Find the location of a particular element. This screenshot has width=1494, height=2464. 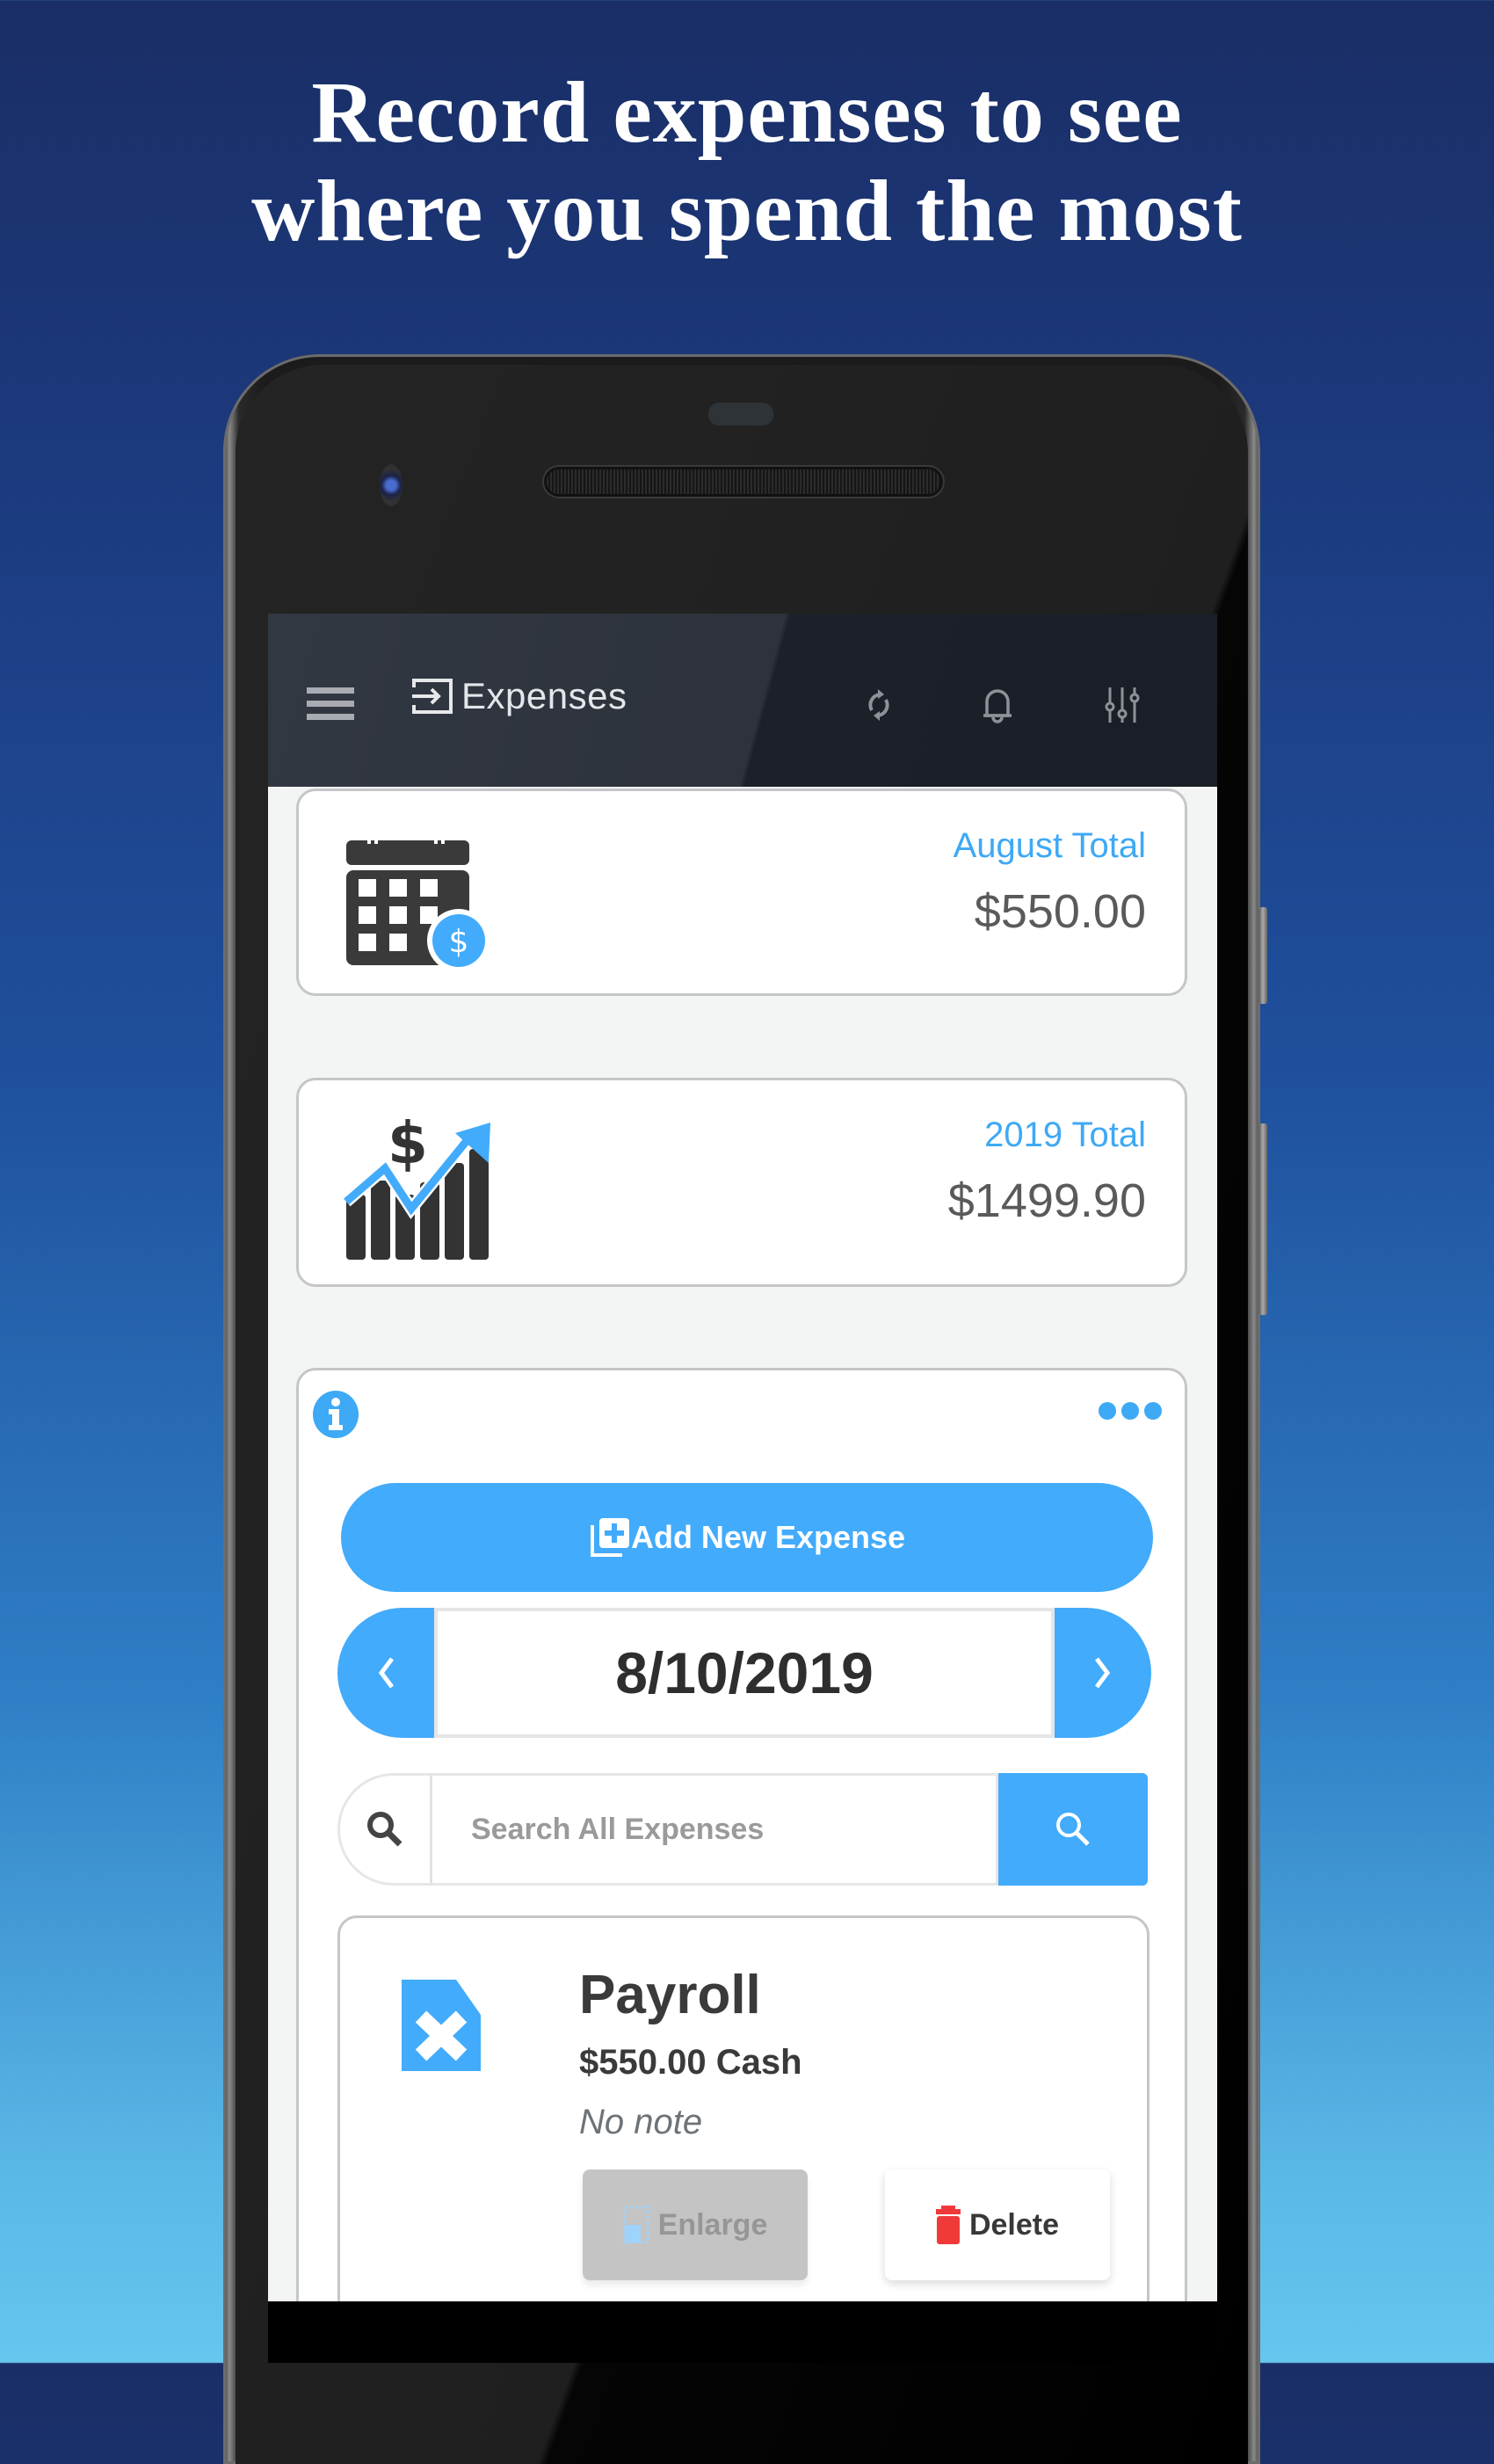

volume-button is located at coordinates (1262, 1219).